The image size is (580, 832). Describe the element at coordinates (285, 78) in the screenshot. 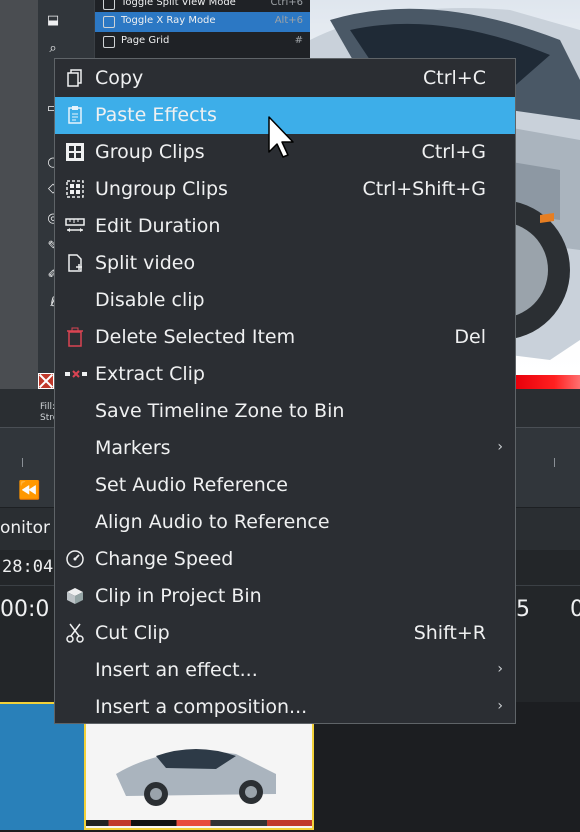

I see `menu-item-copy: Copy Ctrl+C` at that location.